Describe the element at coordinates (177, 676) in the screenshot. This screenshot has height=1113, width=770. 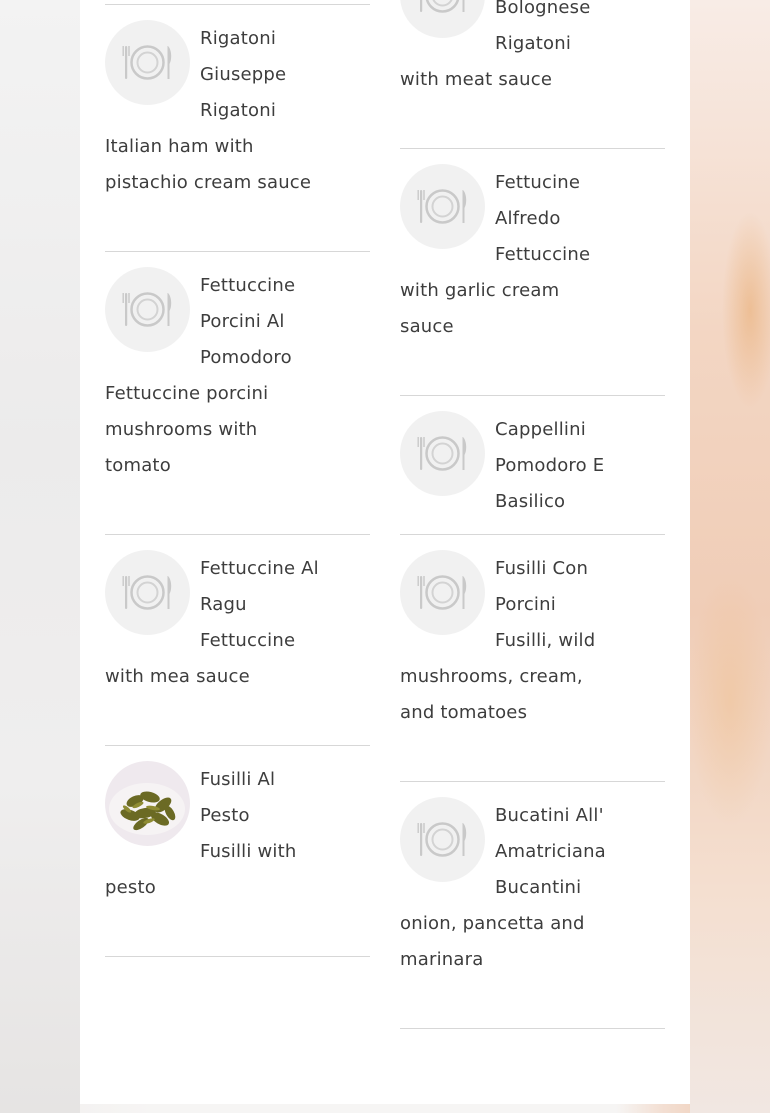
I see `item-description: with mea sauce` at that location.